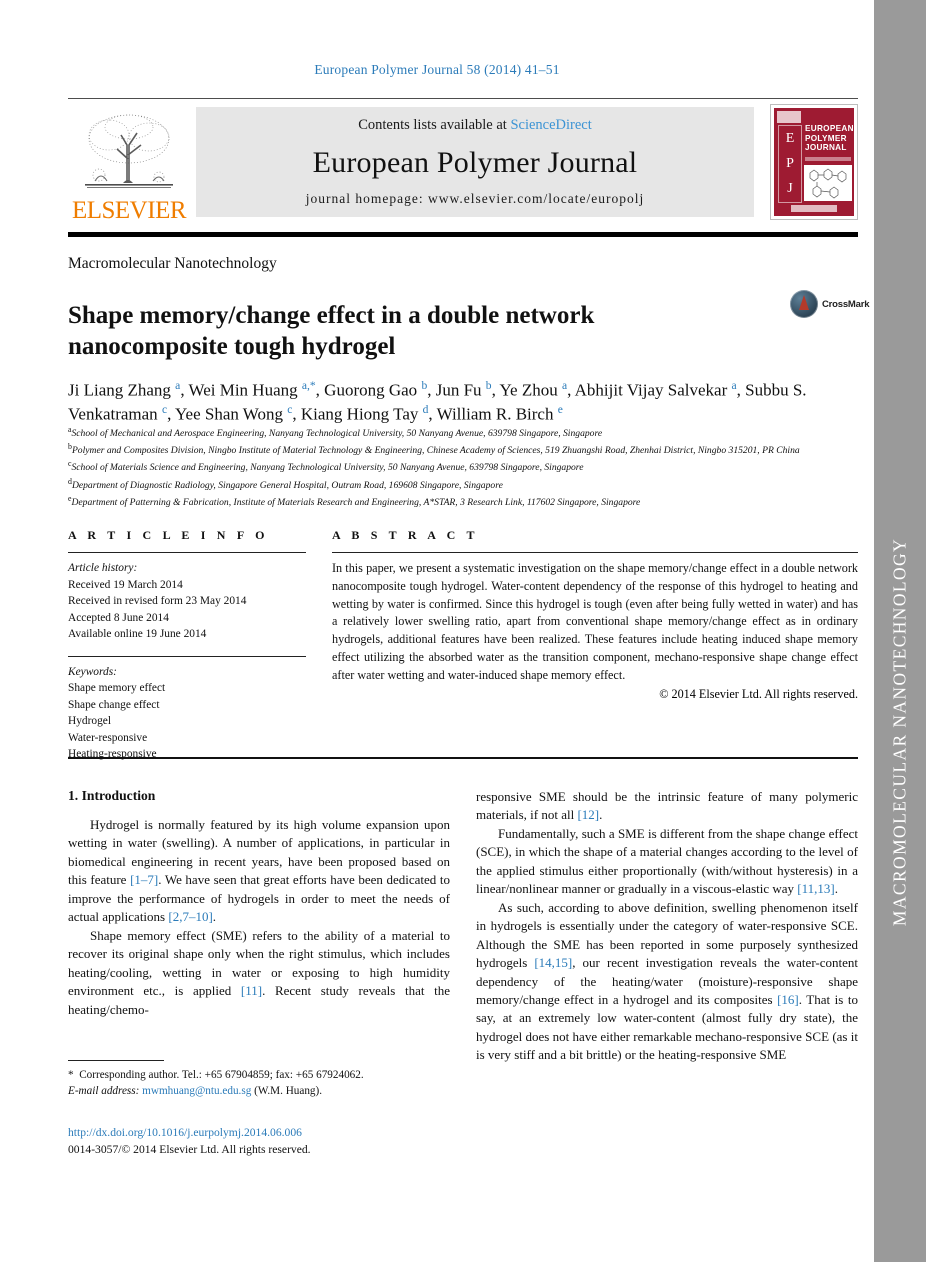 This screenshot has height=1266, width=935. I want to click on email-owner: (W.M. Huang)., so click(288, 1090).